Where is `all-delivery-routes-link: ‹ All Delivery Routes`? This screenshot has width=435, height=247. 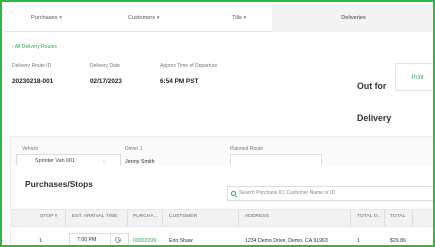
all-delivery-routes-link: ‹ All Delivery Routes is located at coordinates (34, 47).